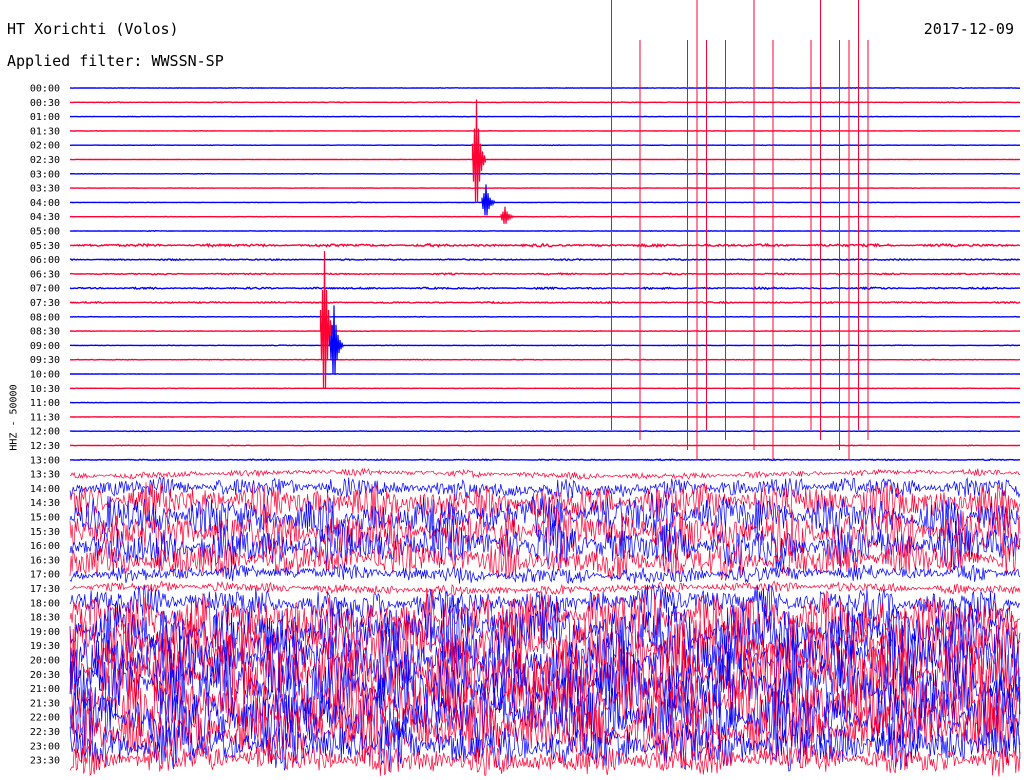 The image size is (1024, 780). What do you see at coordinates (45, 317) in the screenshot?
I see `time-tick-label: 08:00` at bounding box center [45, 317].